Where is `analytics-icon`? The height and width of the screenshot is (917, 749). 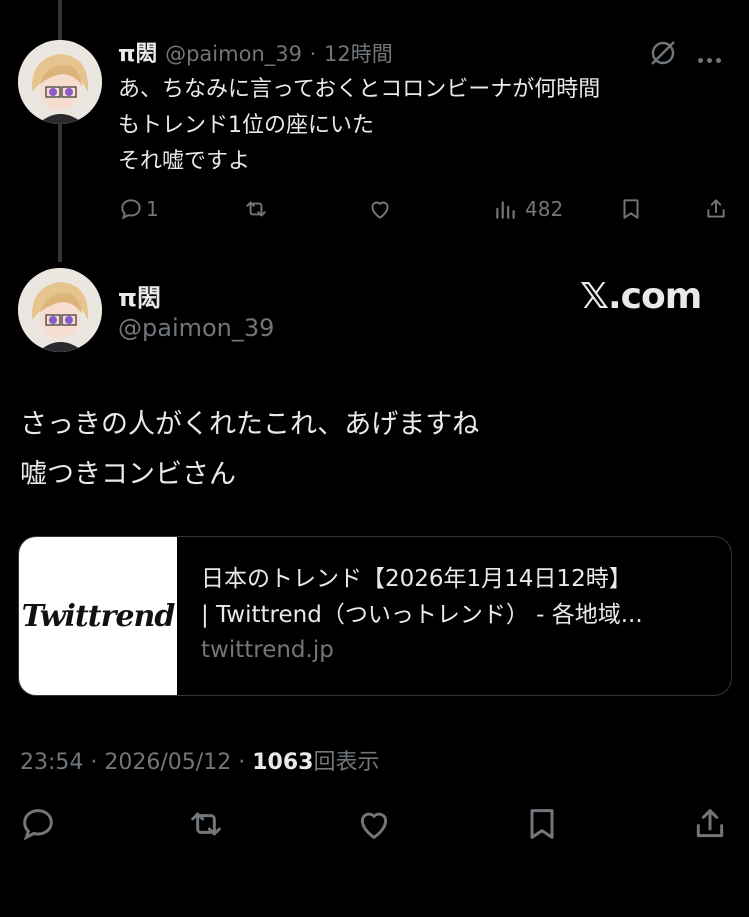
analytics-icon is located at coordinates (505, 210).